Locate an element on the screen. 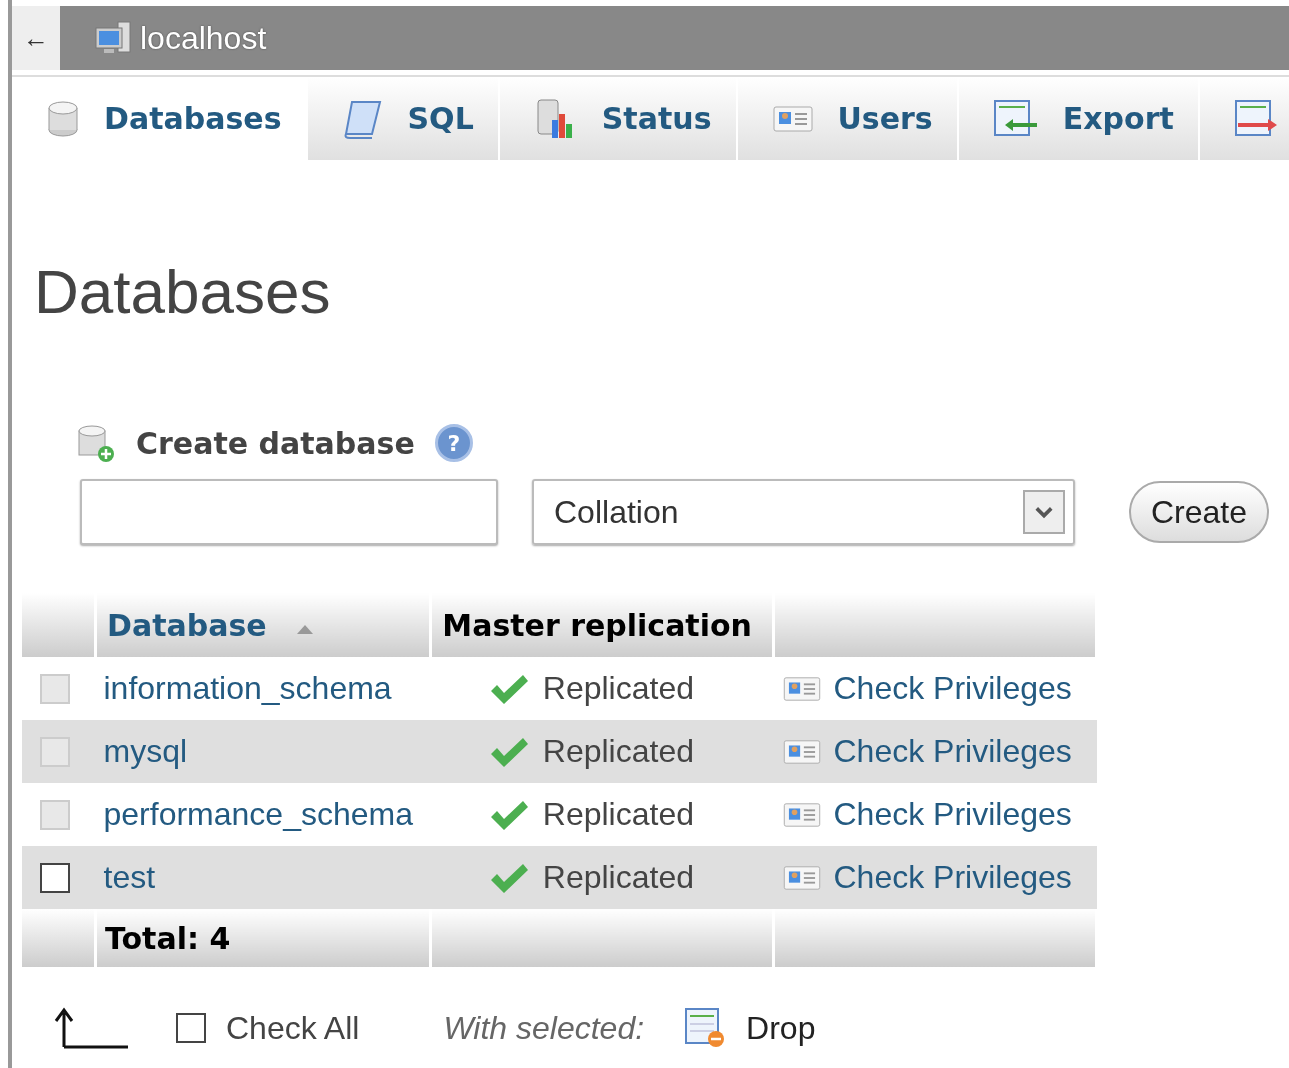 This screenshot has height=1068, width=1289. checkbox is located at coordinates (55, 877).